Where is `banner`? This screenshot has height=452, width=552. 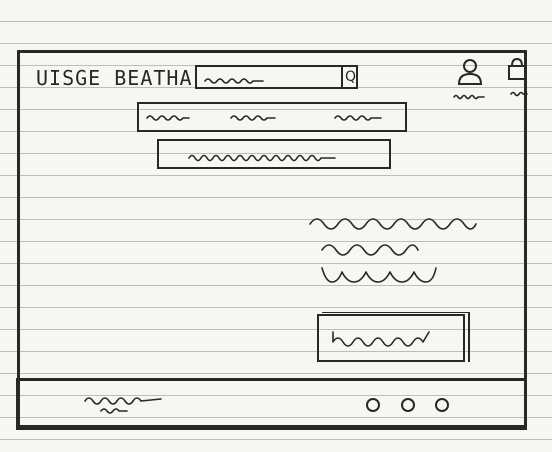 banner is located at coordinates (274, 154).